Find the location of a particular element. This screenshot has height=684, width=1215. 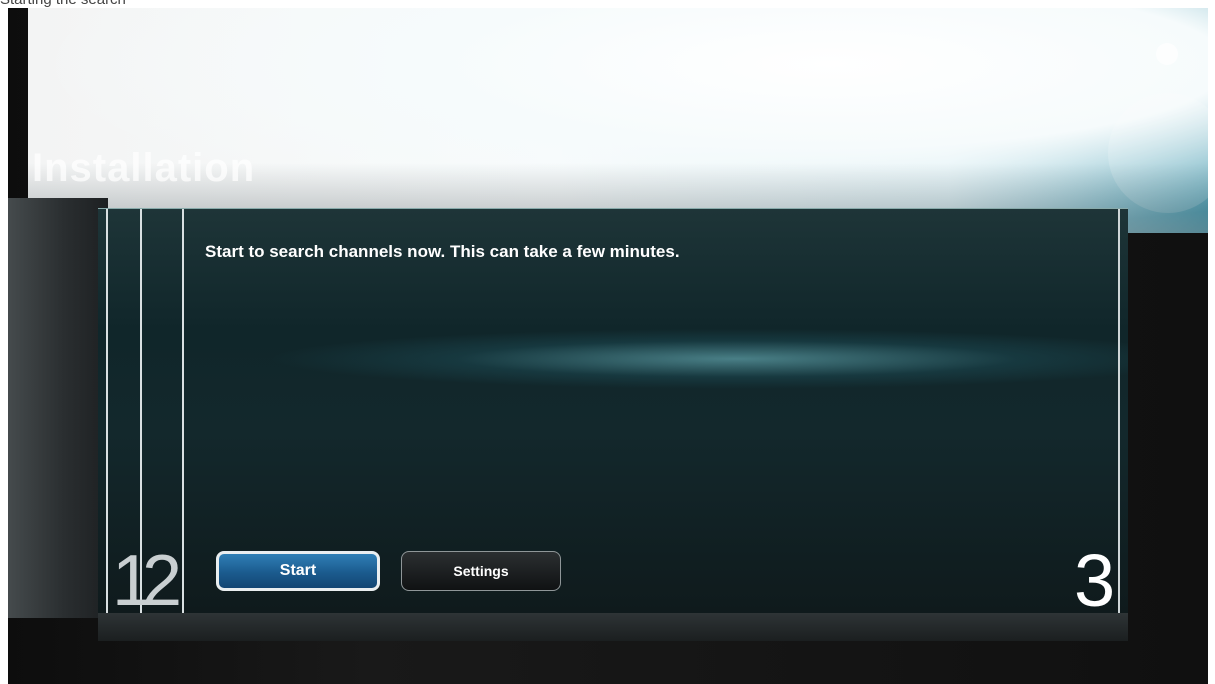

step-number-3: 3 is located at coordinates (1095, 580).